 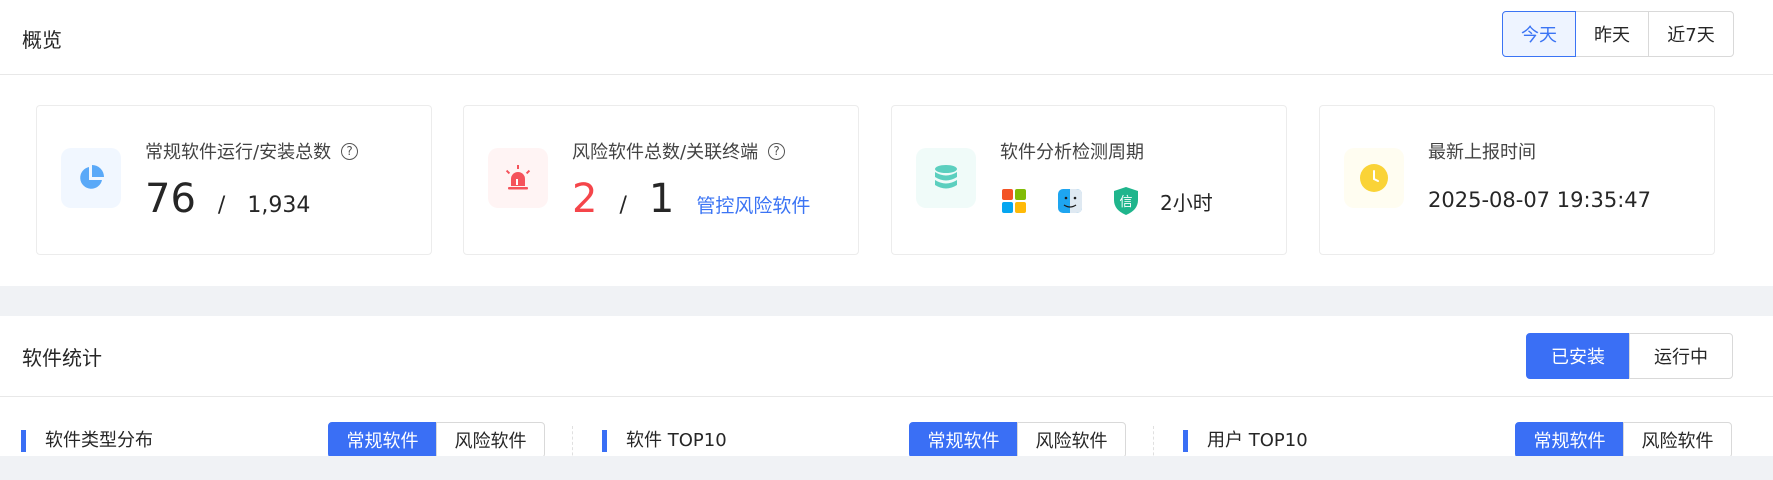 What do you see at coordinates (1540, 200) in the screenshot?
I see `last-report-time: 2025-08-07 19:35:47` at bounding box center [1540, 200].